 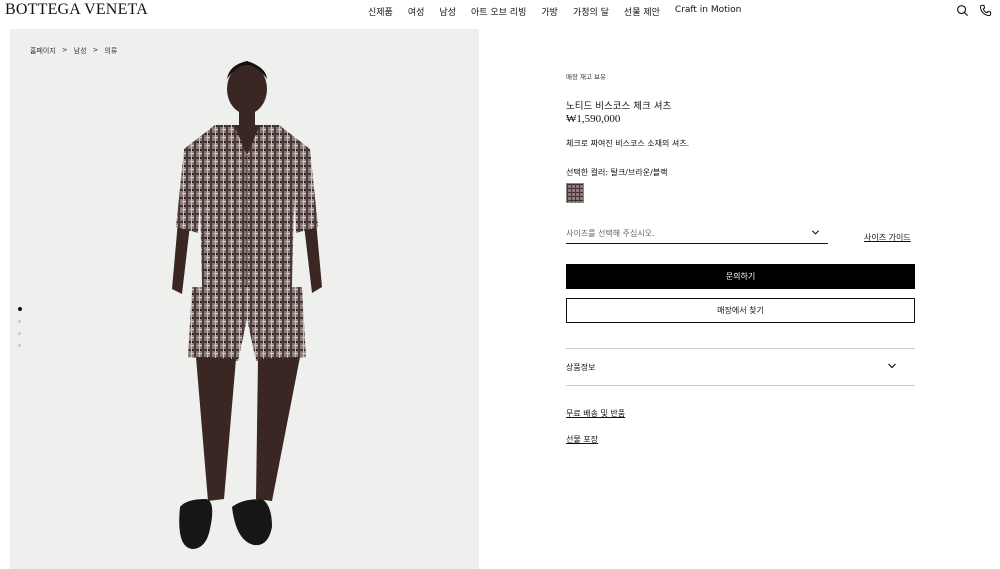 I want to click on nav-item-men: 남성, so click(x=447, y=11).